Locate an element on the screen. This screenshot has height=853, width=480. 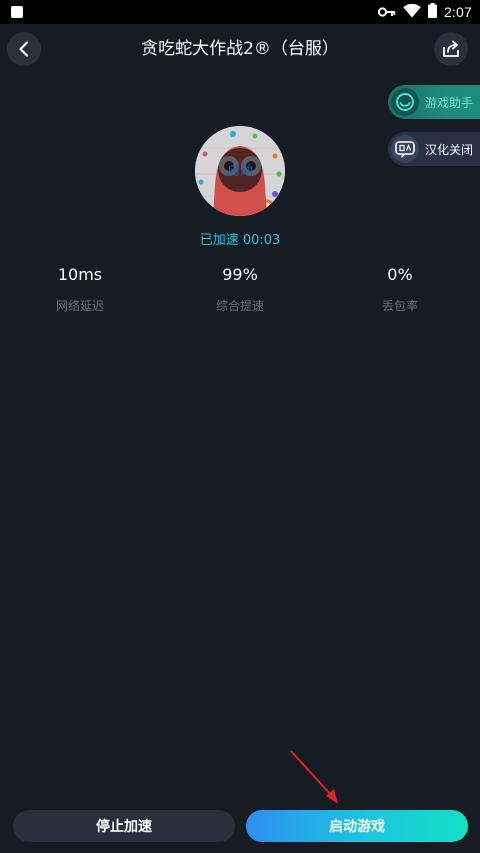
translation-toggle-button: 汉化关闭 is located at coordinates (434, 149).